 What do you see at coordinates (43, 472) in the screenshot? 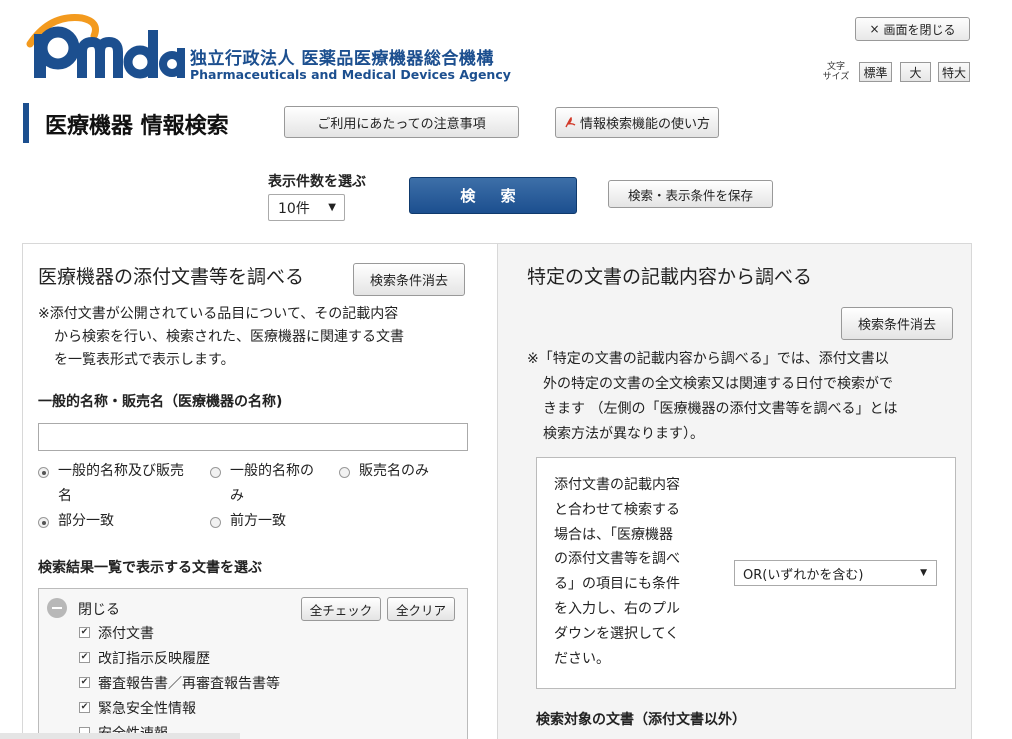
I see `radio-general-and-sales` at bounding box center [43, 472].